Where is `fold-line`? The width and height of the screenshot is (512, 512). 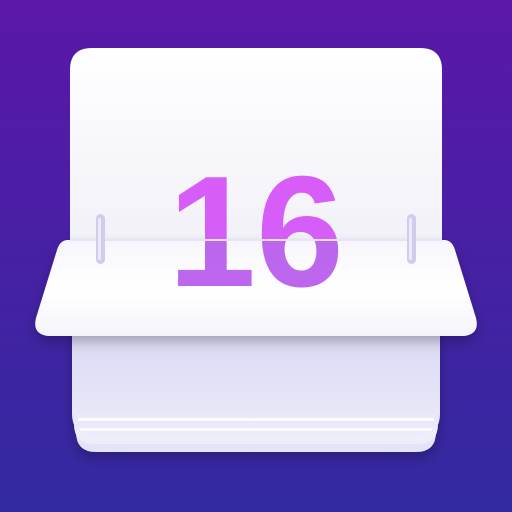 fold-line is located at coordinates (256, 240).